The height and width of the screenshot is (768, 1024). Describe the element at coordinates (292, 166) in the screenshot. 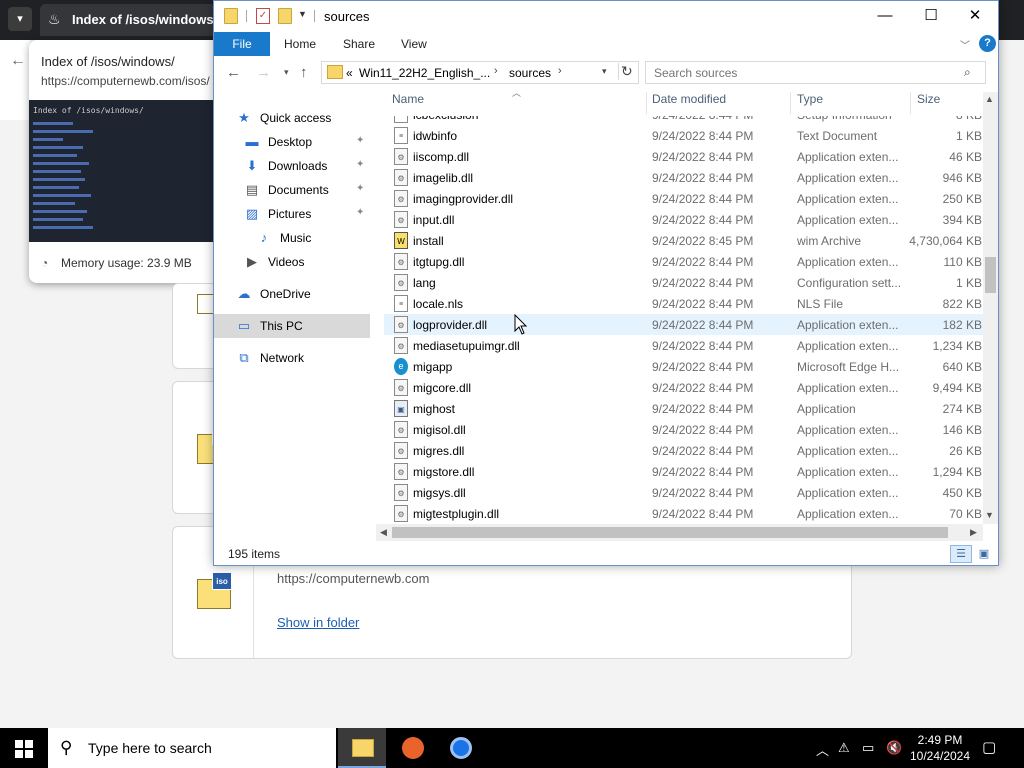

I see `nav-item-downloads: ⬇ Downloads ✦` at that location.